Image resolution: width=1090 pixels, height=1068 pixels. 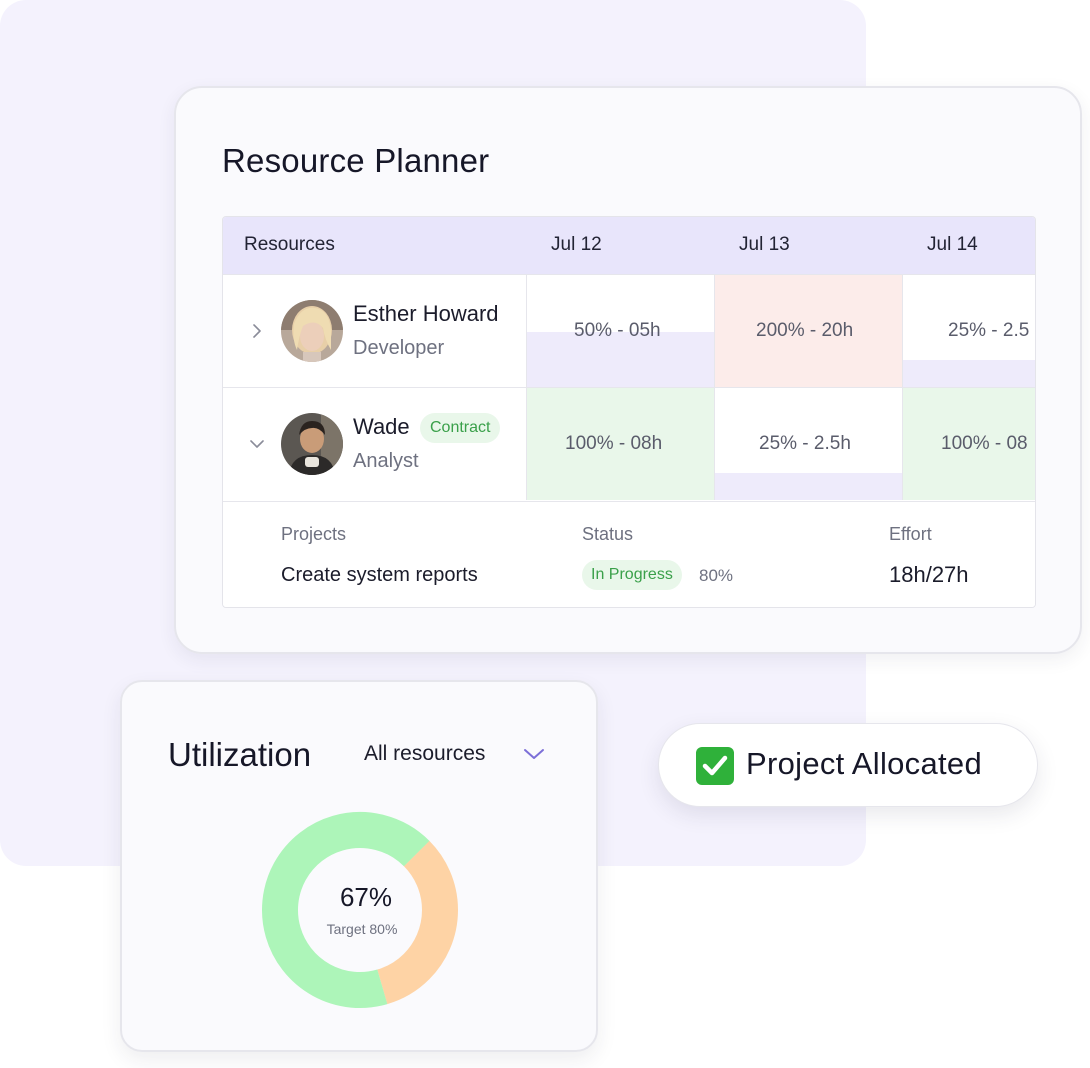 I want to click on status-percent: 80%, so click(x=716, y=575).